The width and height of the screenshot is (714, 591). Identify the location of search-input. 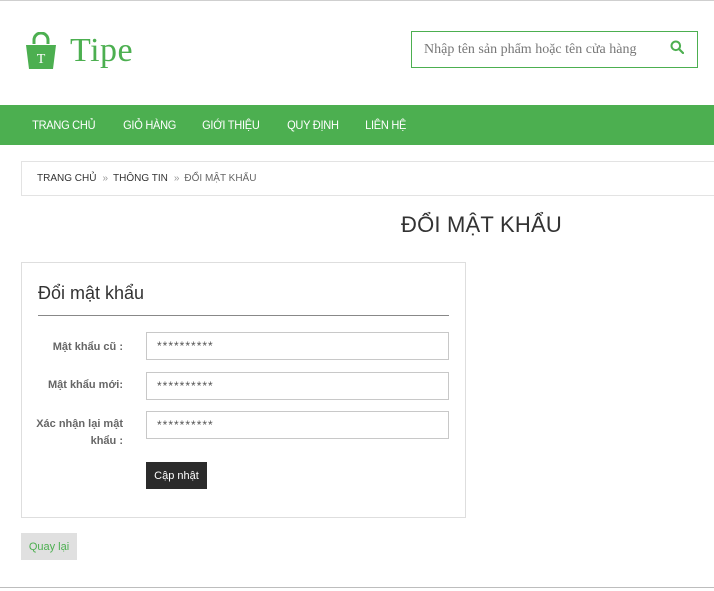
(534, 49).